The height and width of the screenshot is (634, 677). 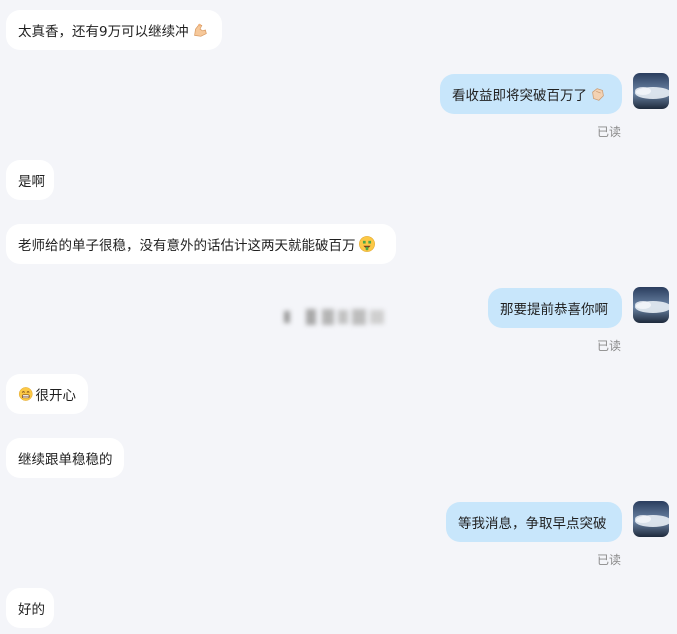 I want to click on flexed-biceps-icon, so click(x=200, y=30).